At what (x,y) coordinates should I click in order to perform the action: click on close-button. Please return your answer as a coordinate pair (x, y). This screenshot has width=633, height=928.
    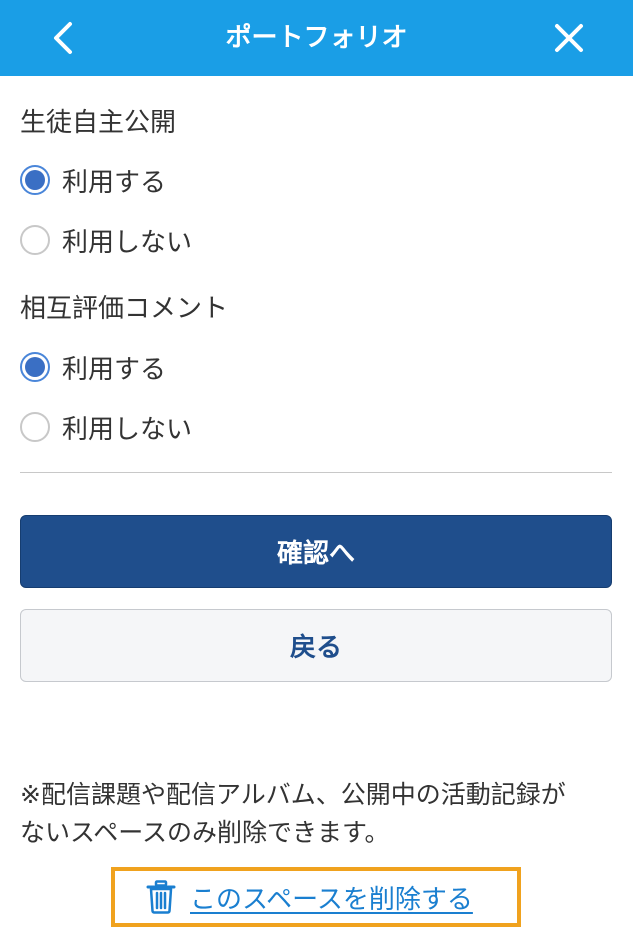
    Looking at the image, I should click on (569, 38).